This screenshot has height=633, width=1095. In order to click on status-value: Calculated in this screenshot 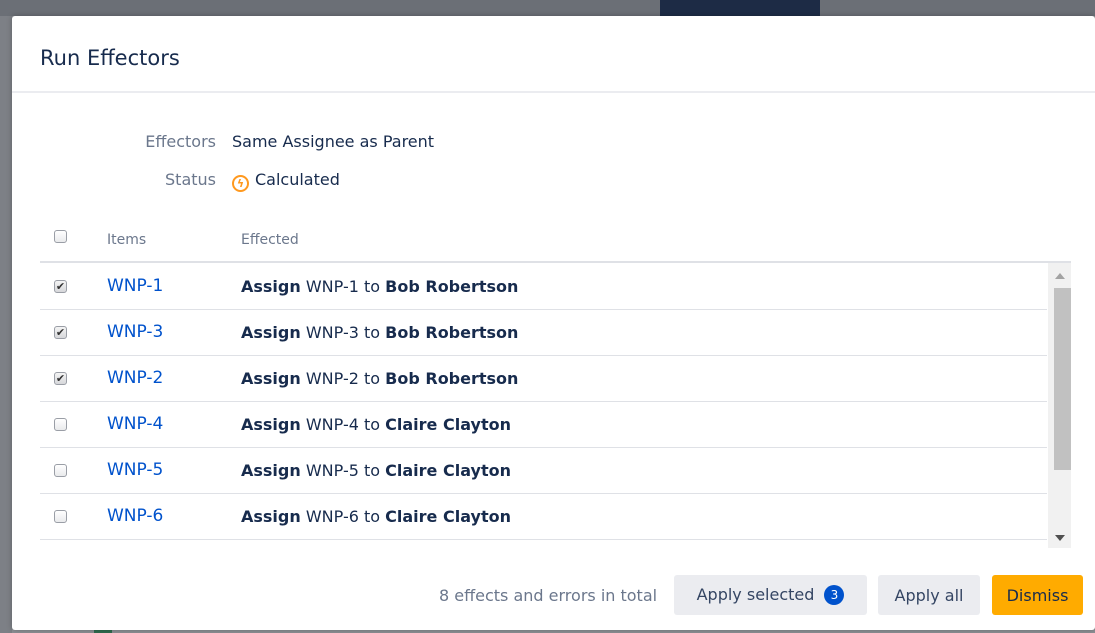, I will do `click(297, 179)`.